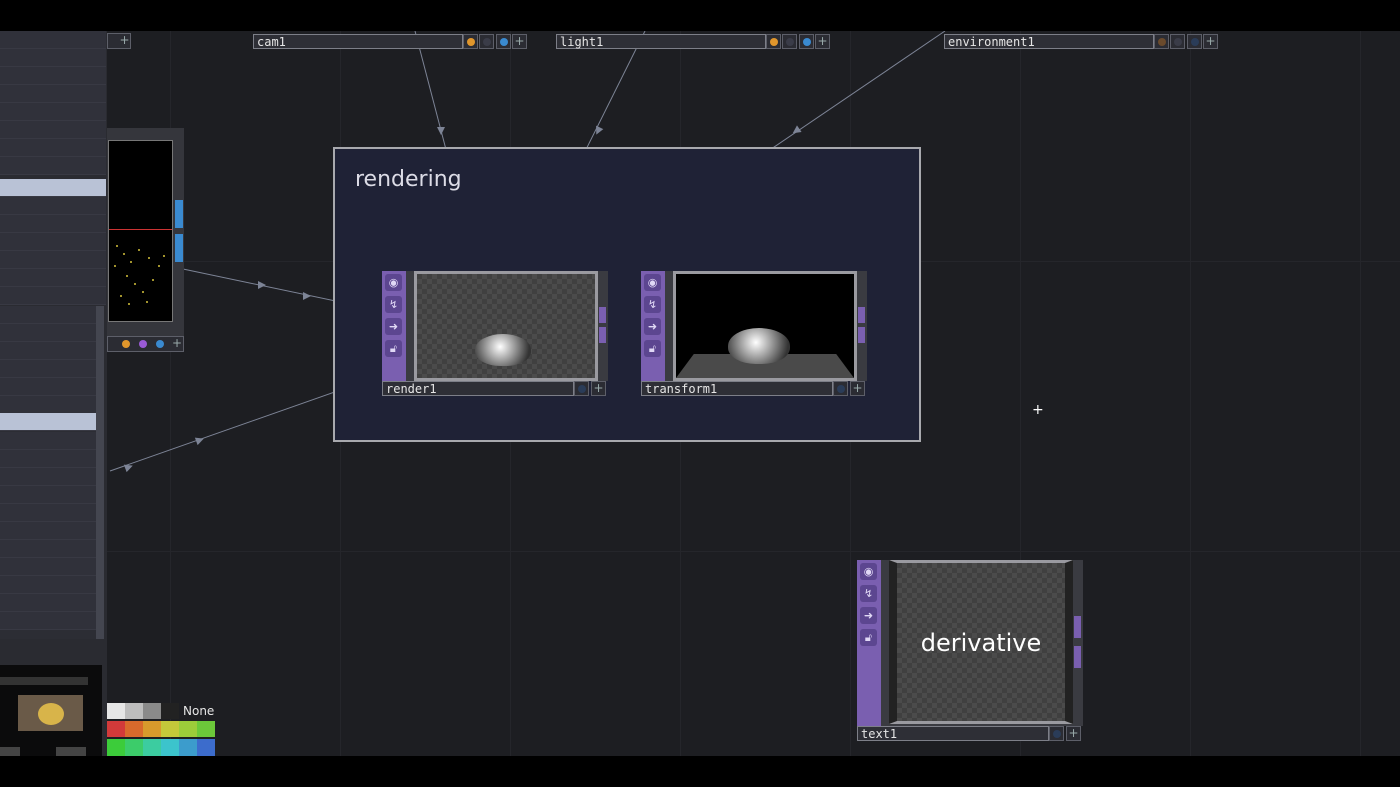 Image resolution: width=1400 pixels, height=787 pixels. Describe the element at coordinates (51, 714) in the screenshot. I see `banana-thumbnail` at that location.